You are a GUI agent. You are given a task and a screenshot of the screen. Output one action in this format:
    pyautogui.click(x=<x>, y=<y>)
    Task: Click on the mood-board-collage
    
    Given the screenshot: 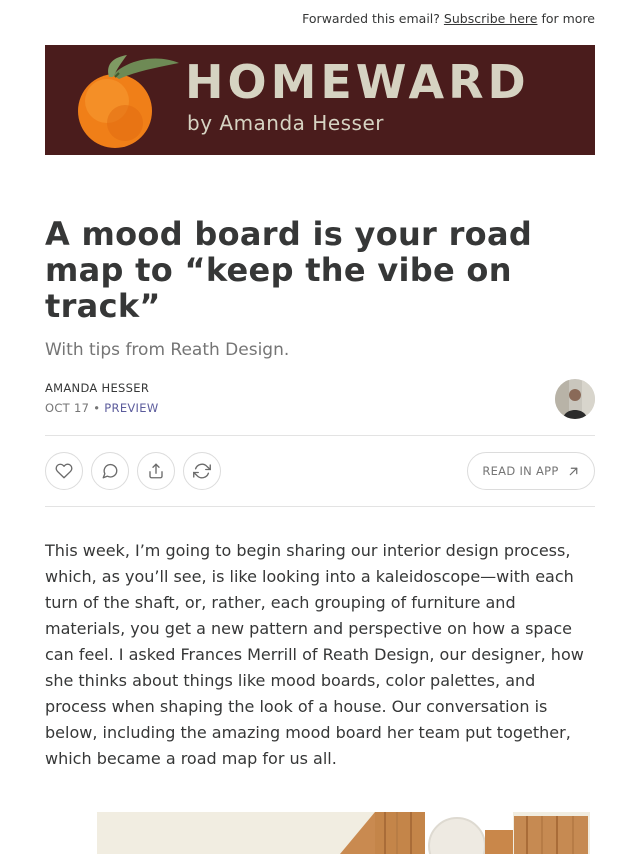 What is the action you would take?
    pyautogui.click(x=343, y=833)
    